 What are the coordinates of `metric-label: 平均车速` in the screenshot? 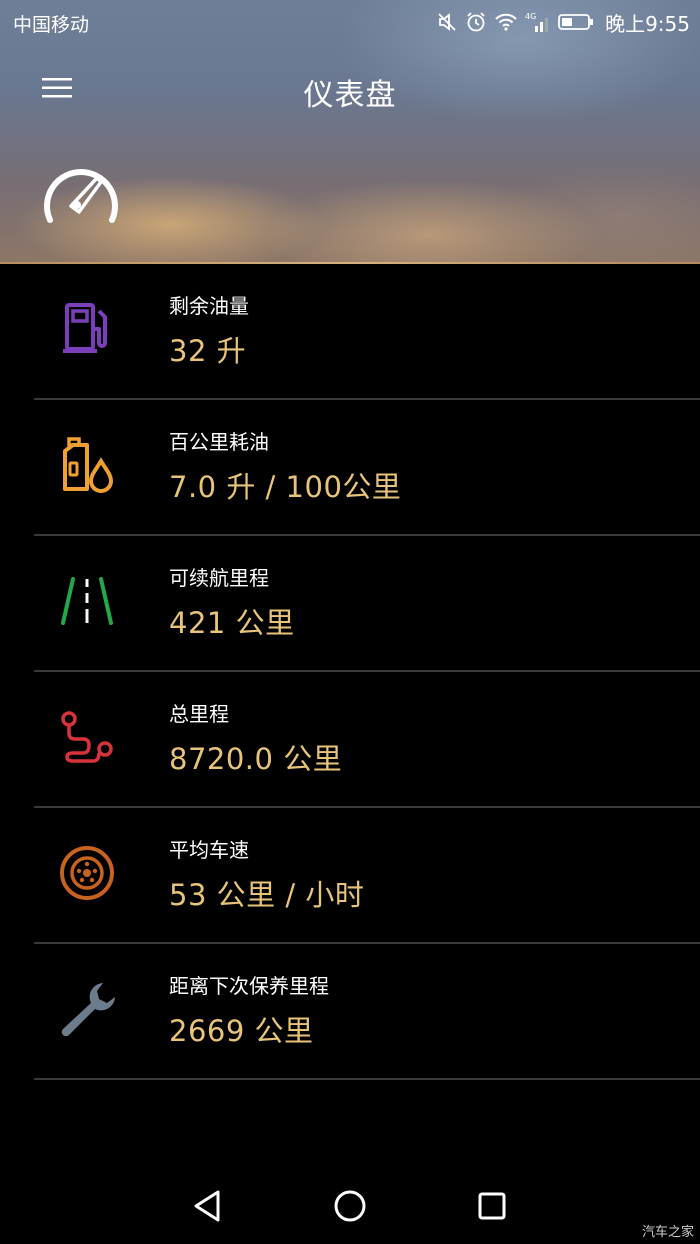 It's located at (209, 850).